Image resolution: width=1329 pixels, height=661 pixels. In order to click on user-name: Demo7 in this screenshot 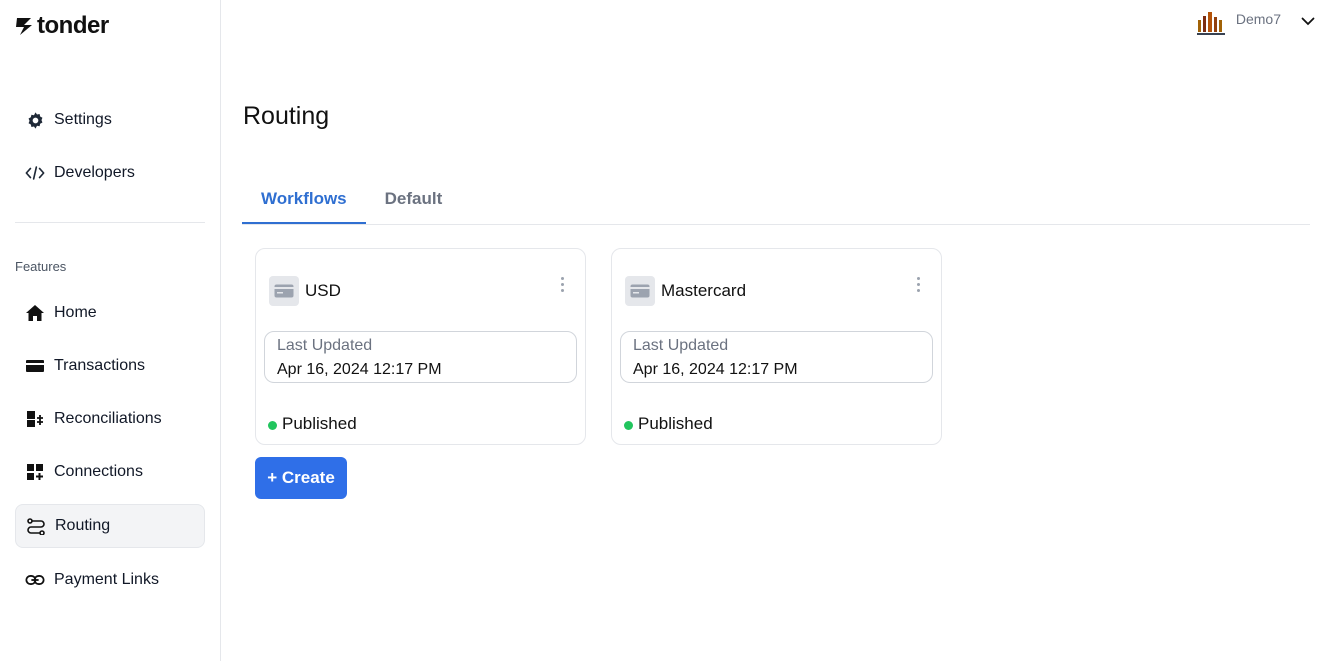, I will do `click(1258, 19)`.